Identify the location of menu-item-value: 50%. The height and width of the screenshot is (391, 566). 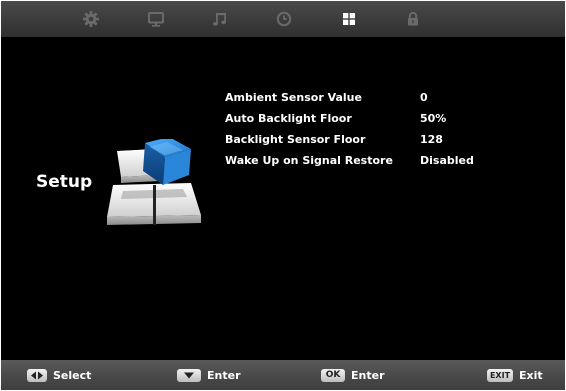
(433, 118).